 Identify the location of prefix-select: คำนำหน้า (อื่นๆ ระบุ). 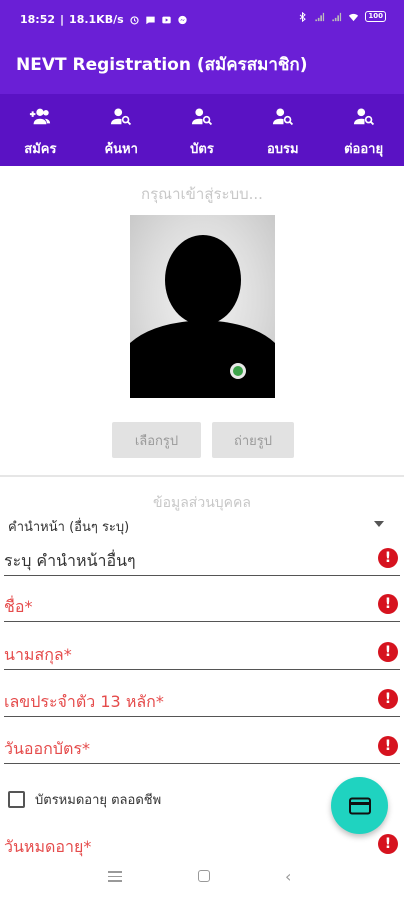
(200, 525).